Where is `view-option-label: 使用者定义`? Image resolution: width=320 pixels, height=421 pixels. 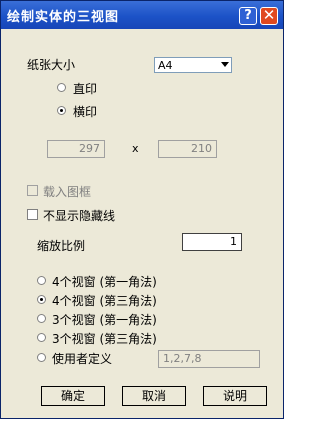 view-option-label: 使用者定义 is located at coordinates (82, 359).